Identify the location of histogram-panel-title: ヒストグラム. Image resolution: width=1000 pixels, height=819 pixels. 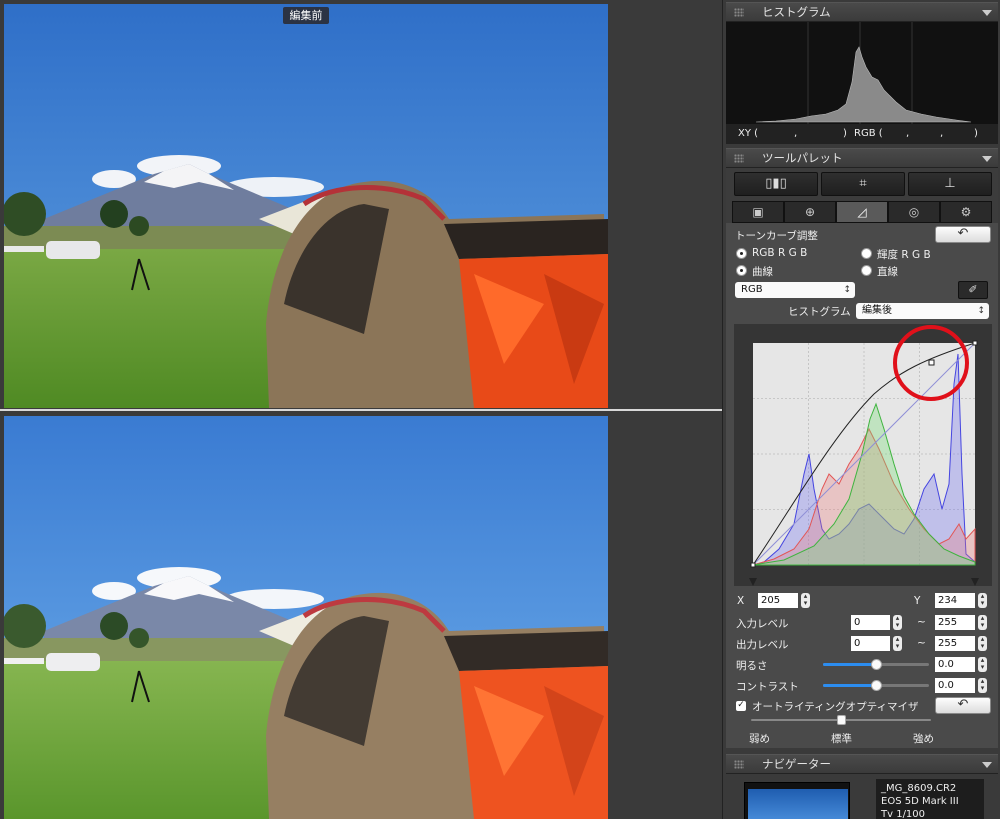
(796, 12).